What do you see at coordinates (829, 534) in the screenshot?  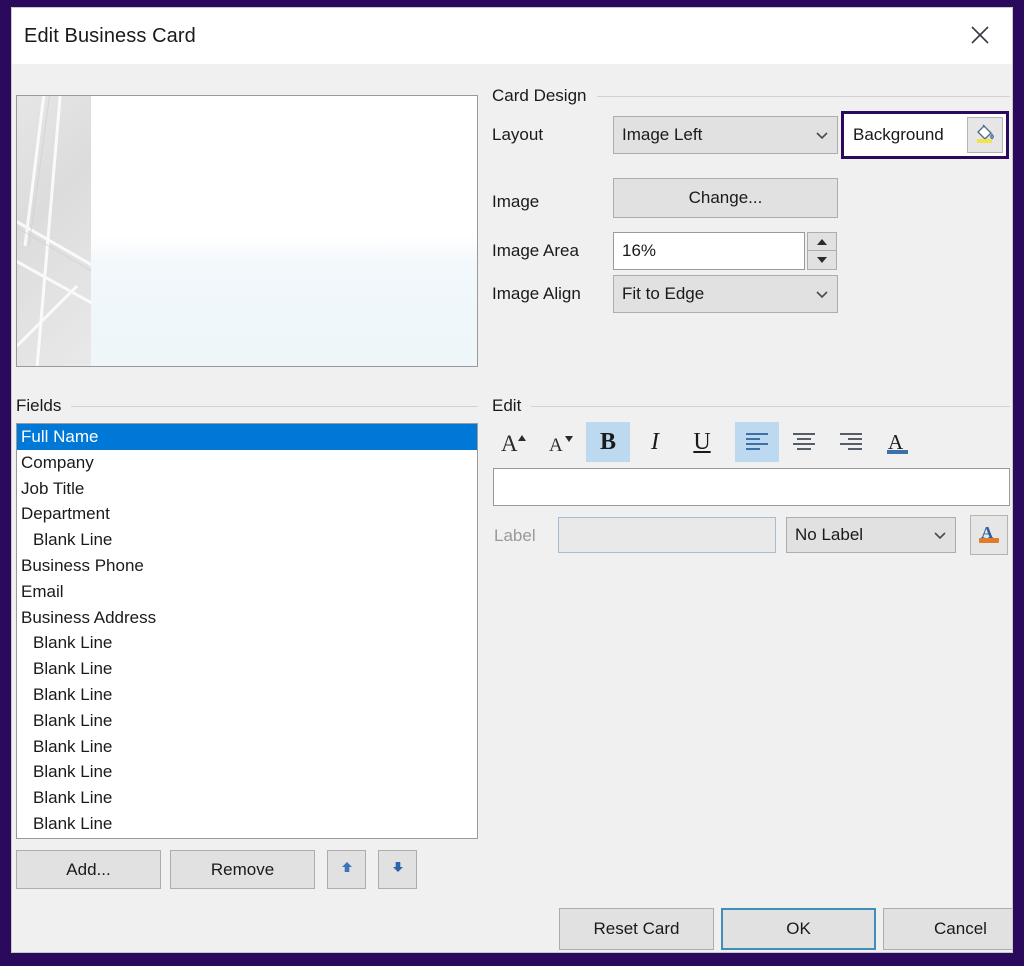 I see `label-style-select-value: No Label` at bounding box center [829, 534].